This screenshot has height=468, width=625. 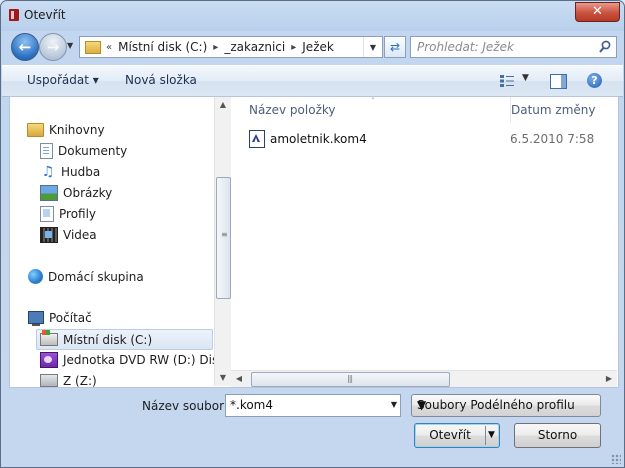 What do you see at coordinates (502, 46) in the screenshot?
I see `search-input` at bounding box center [502, 46].